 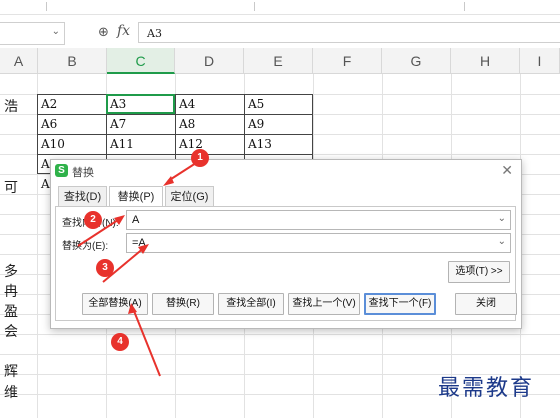 What do you see at coordinates (540, 61) in the screenshot?
I see `column-header-i: I` at bounding box center [540, 61].